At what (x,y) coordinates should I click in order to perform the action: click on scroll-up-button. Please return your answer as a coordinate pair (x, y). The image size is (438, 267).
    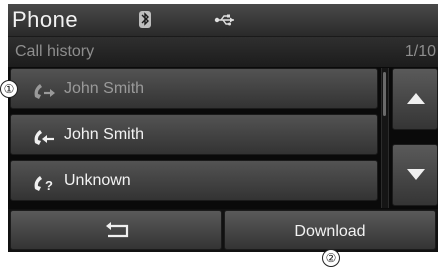
    Looking at the image, I should click on (415, 99).